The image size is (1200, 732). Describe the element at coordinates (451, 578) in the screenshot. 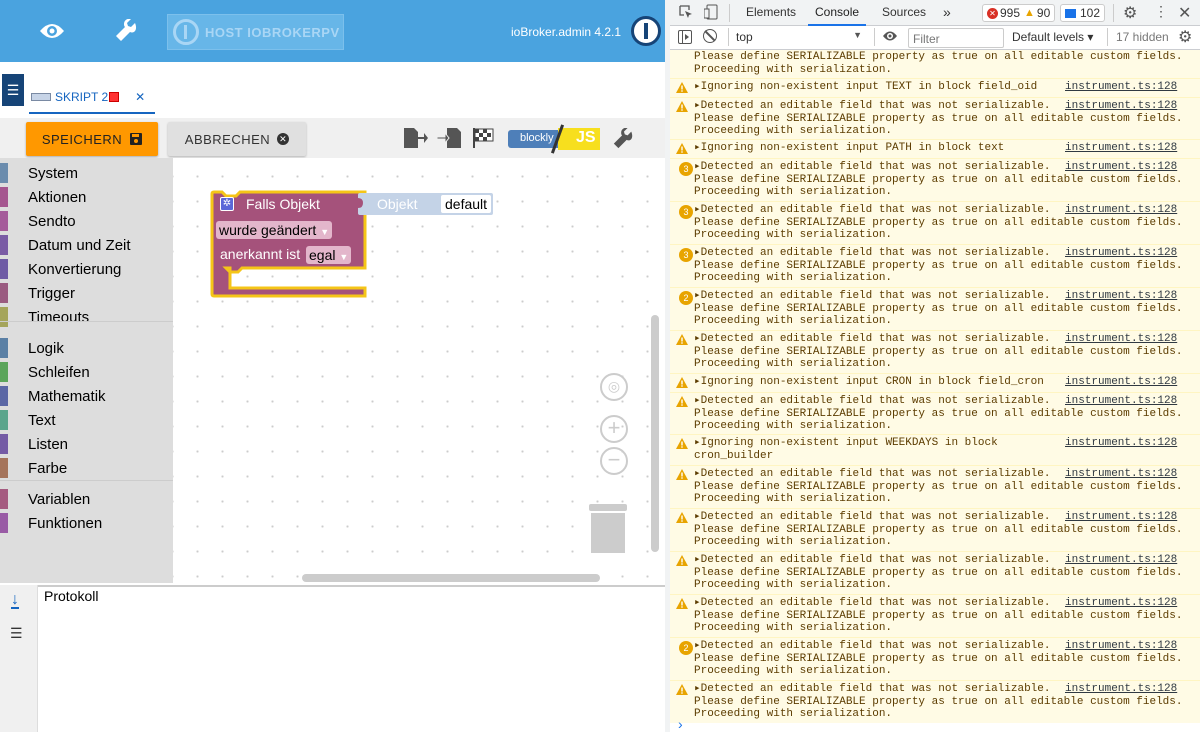

I see `horizontal-scrollbar` at that location.